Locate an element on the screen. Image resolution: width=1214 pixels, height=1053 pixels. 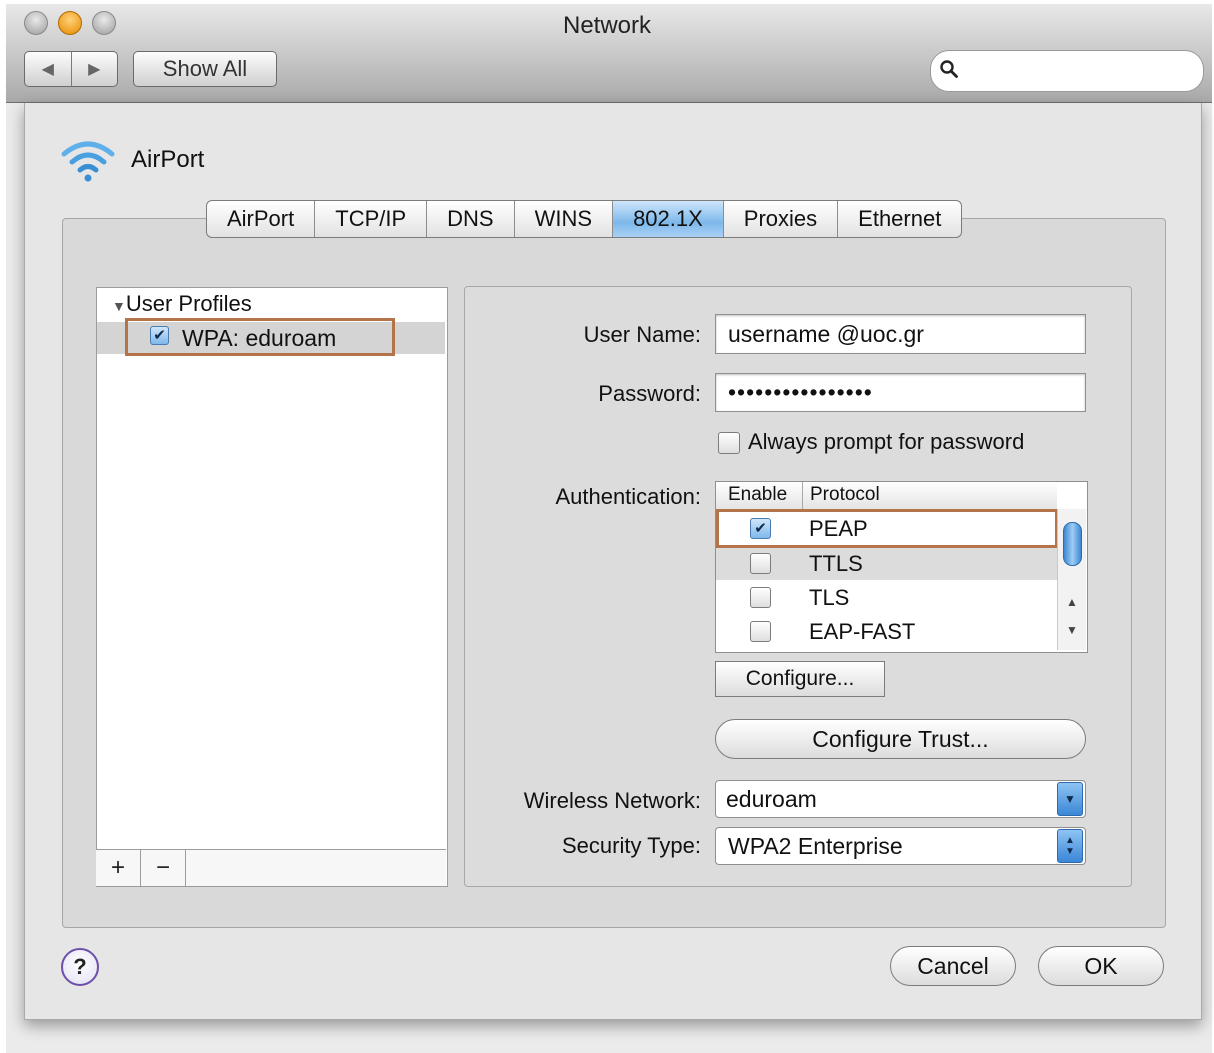
column-header-enable: Enable is located at coordinates (757, 495).